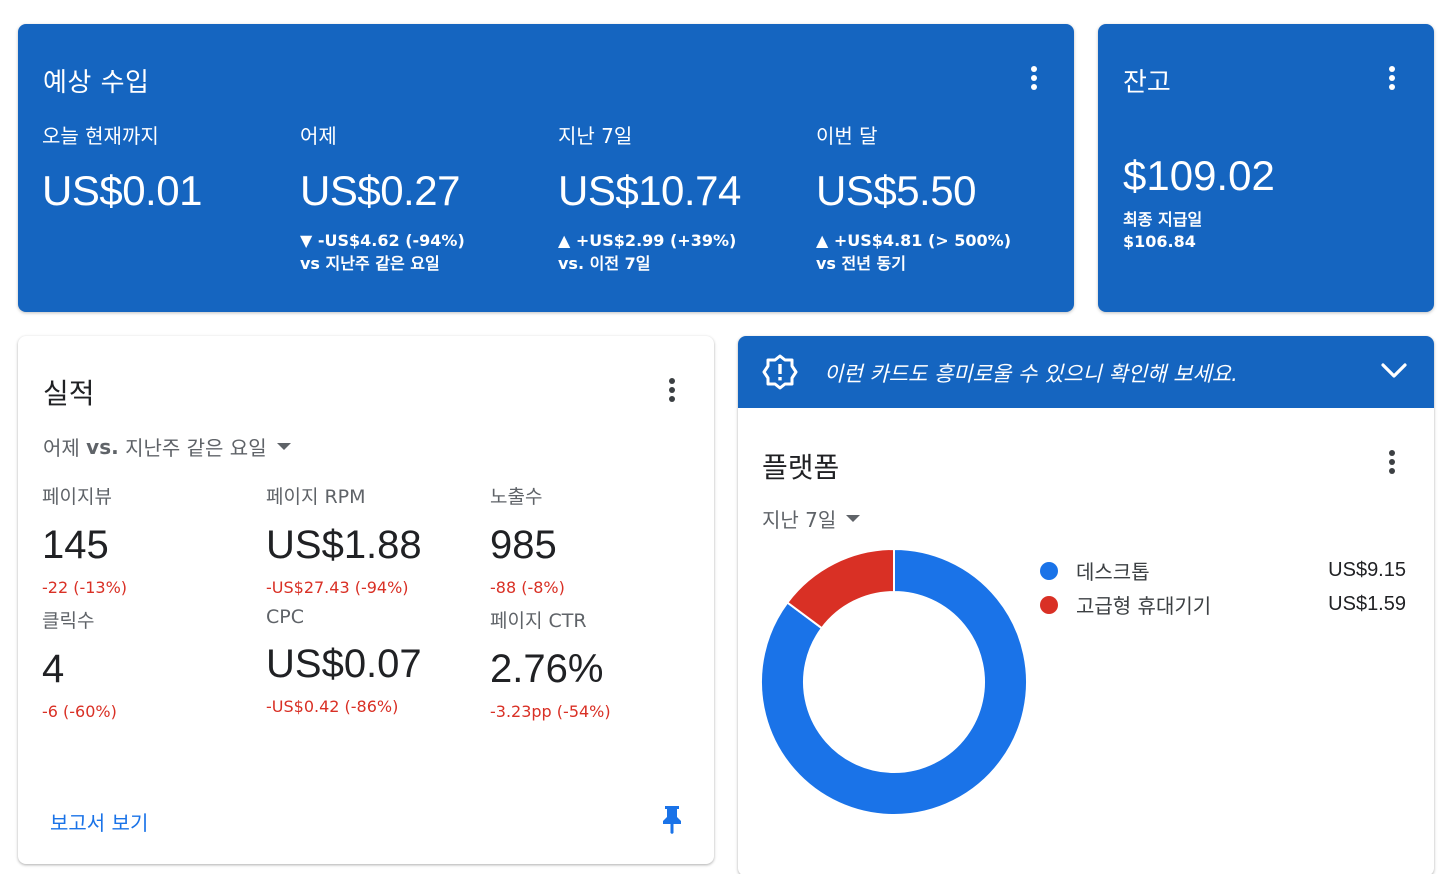 This screenshot has height=874, width=1446. I want to click on metric-value: US$0.07, so click(344, 664).